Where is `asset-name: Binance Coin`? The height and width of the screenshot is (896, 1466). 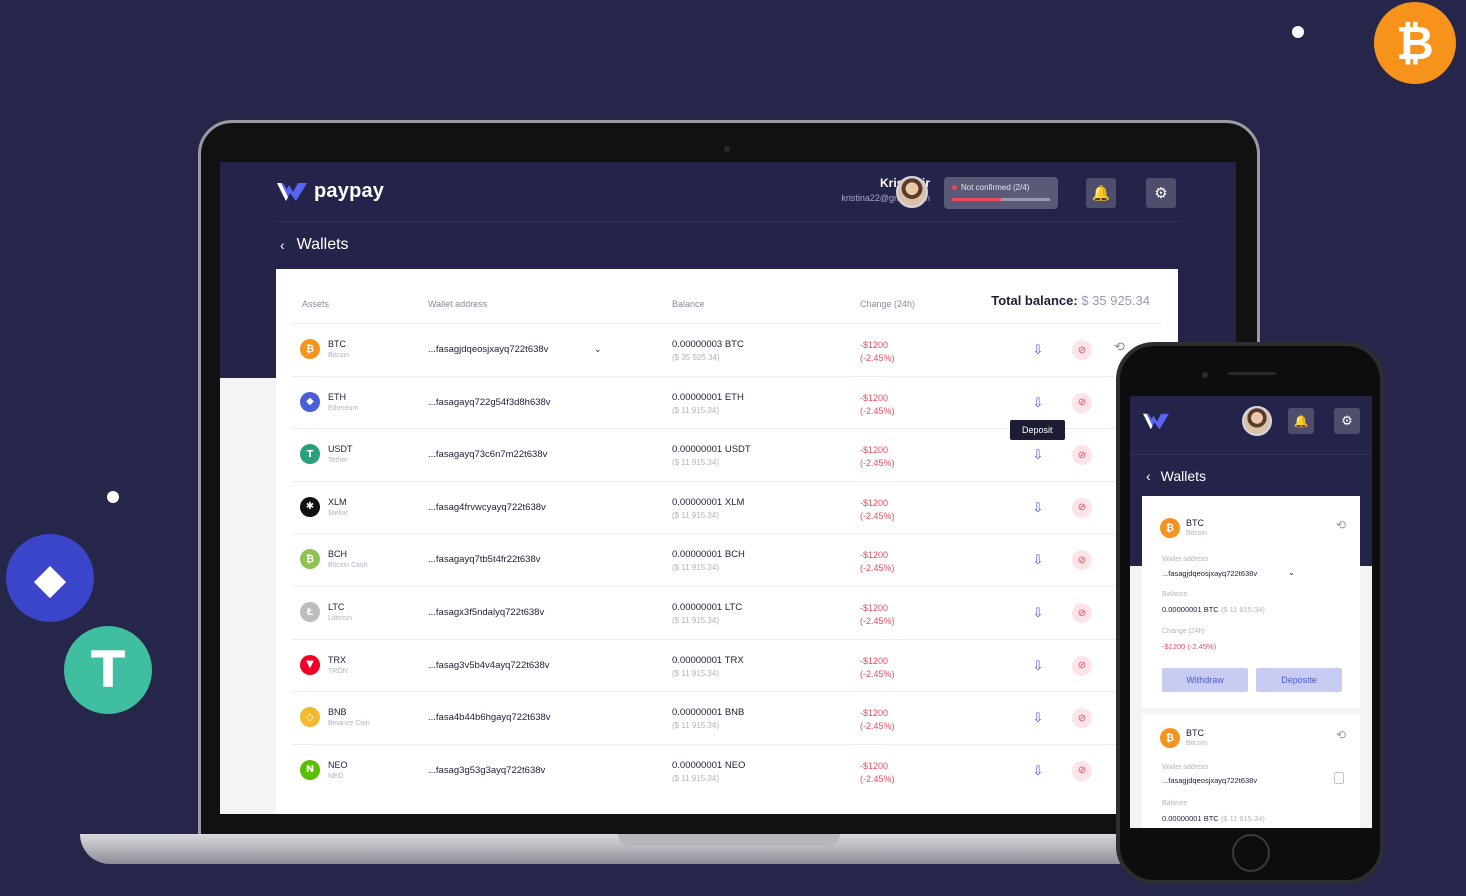 asset-name: Binance Coin is located at coordinates (349, 724).